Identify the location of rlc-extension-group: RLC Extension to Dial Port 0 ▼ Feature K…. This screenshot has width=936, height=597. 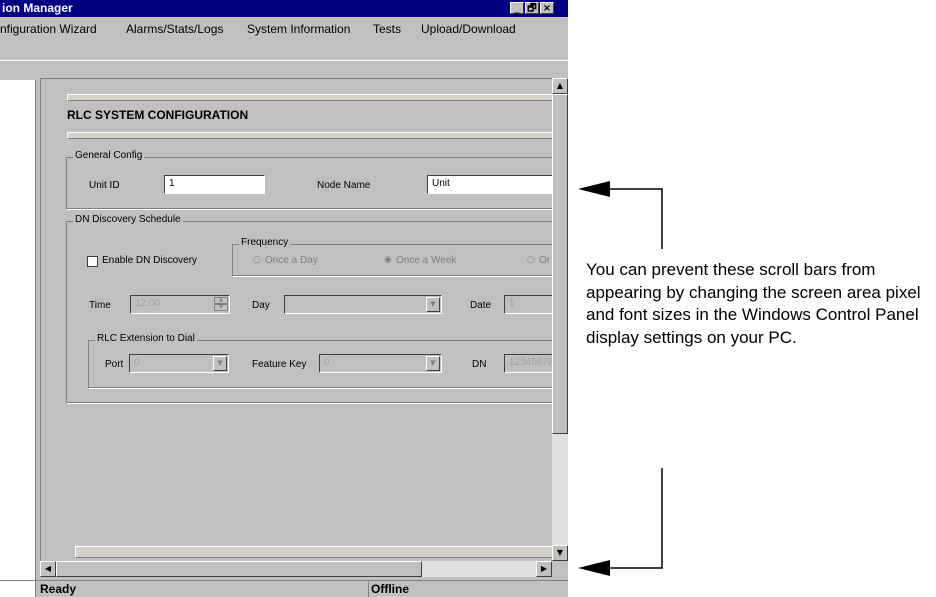
(328, 360).